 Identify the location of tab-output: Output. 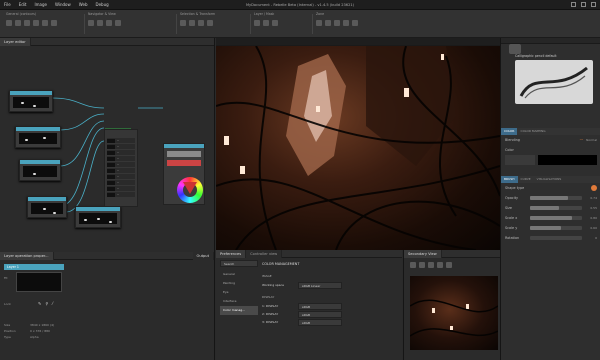
(203, 256).